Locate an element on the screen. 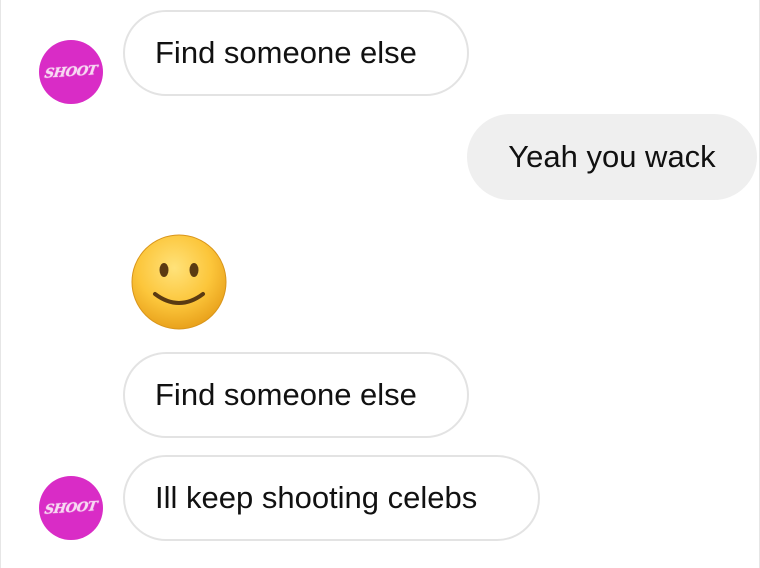 The width and height of the screenshot is (760, 568). message-bubble-outgoing: Yeah you wack is located at coordinates (612, 157).